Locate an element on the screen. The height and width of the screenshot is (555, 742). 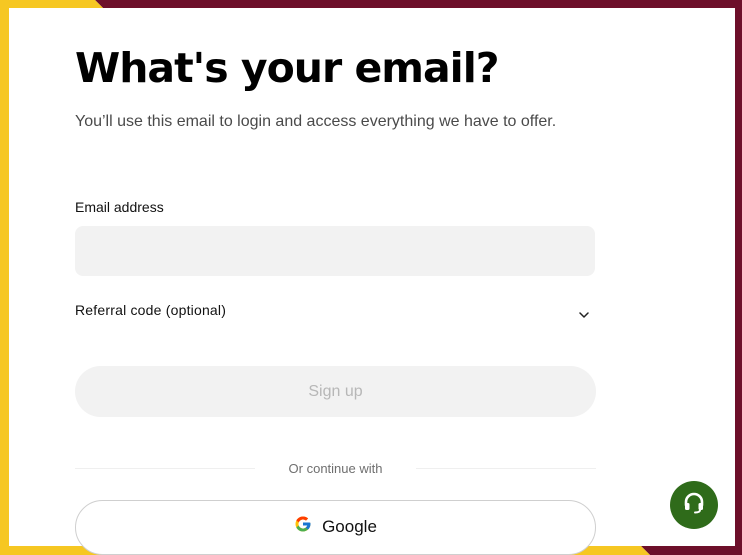
or-continue-divider: Or continue with is located at coordinates (335, 468).